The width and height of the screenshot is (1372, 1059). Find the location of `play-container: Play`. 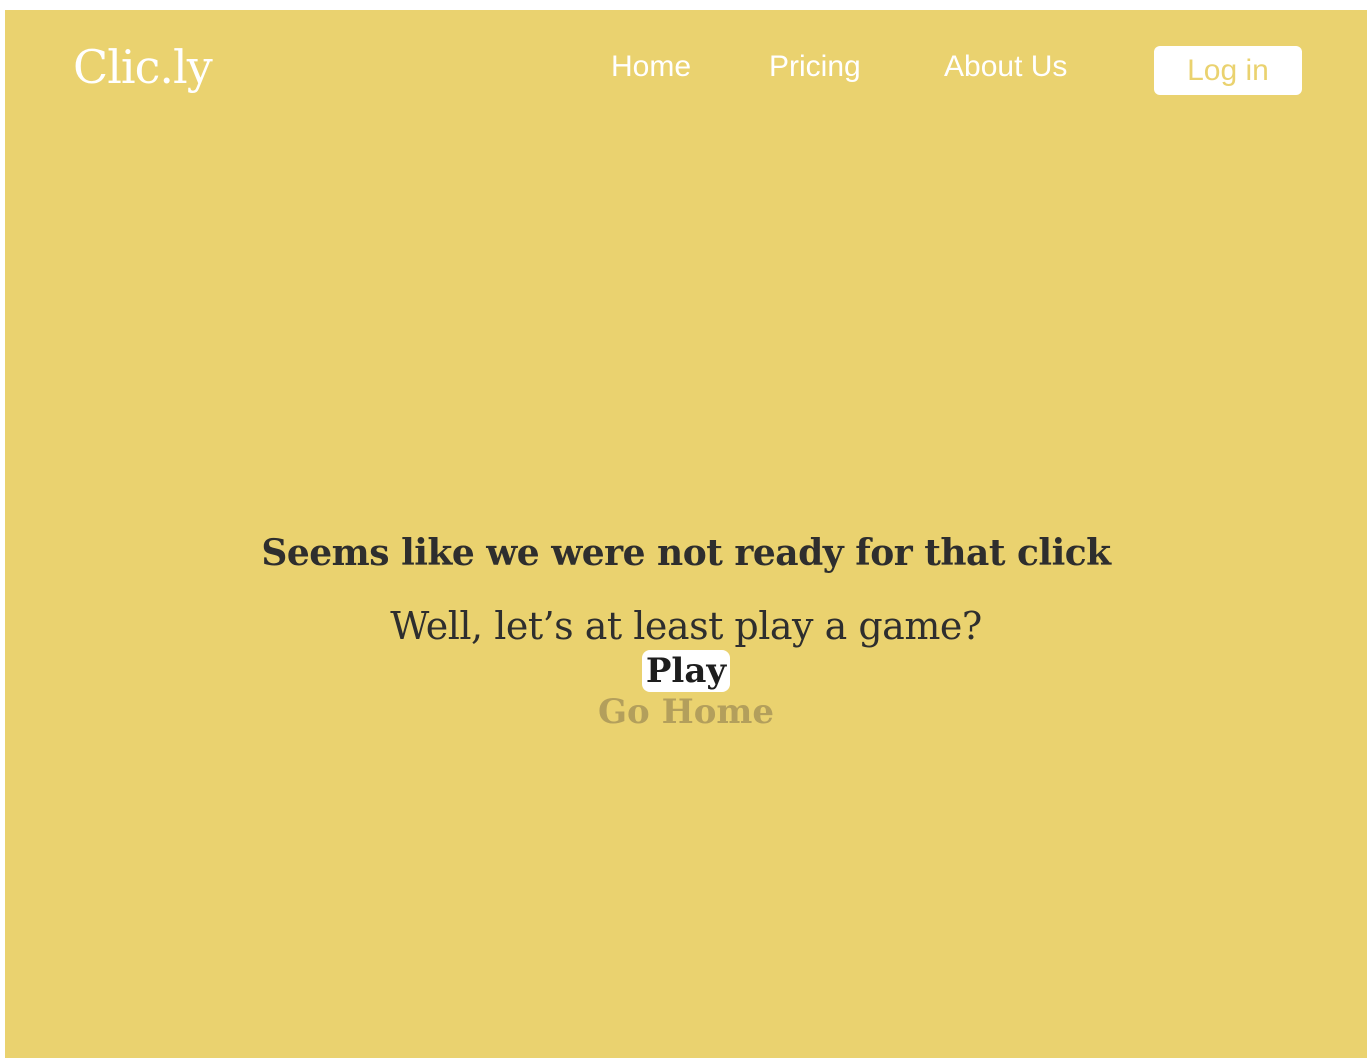

play-container: Play is located at coordinates (686, 671).